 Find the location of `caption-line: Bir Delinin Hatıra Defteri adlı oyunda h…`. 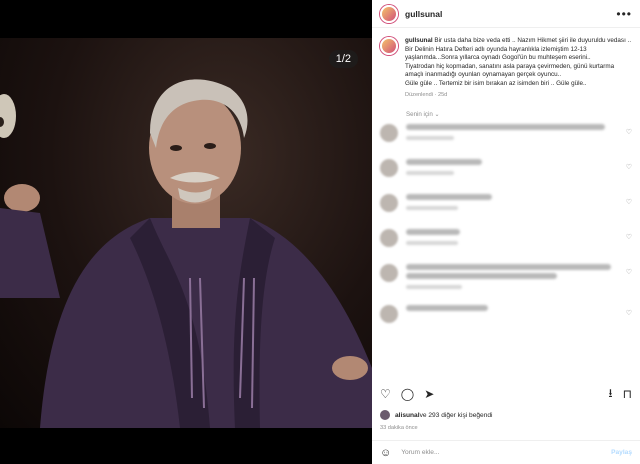

caption-line: Bir Delinin Hatıra Defteri adlı oyunda h… is located at coordinates (498, 53).